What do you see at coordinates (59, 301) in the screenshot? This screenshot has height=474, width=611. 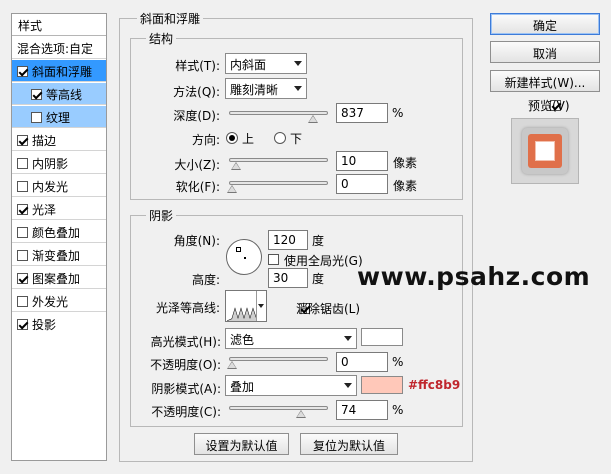 I see `style-item-outer-glow: 外发光` at bounding box center [59, 301].